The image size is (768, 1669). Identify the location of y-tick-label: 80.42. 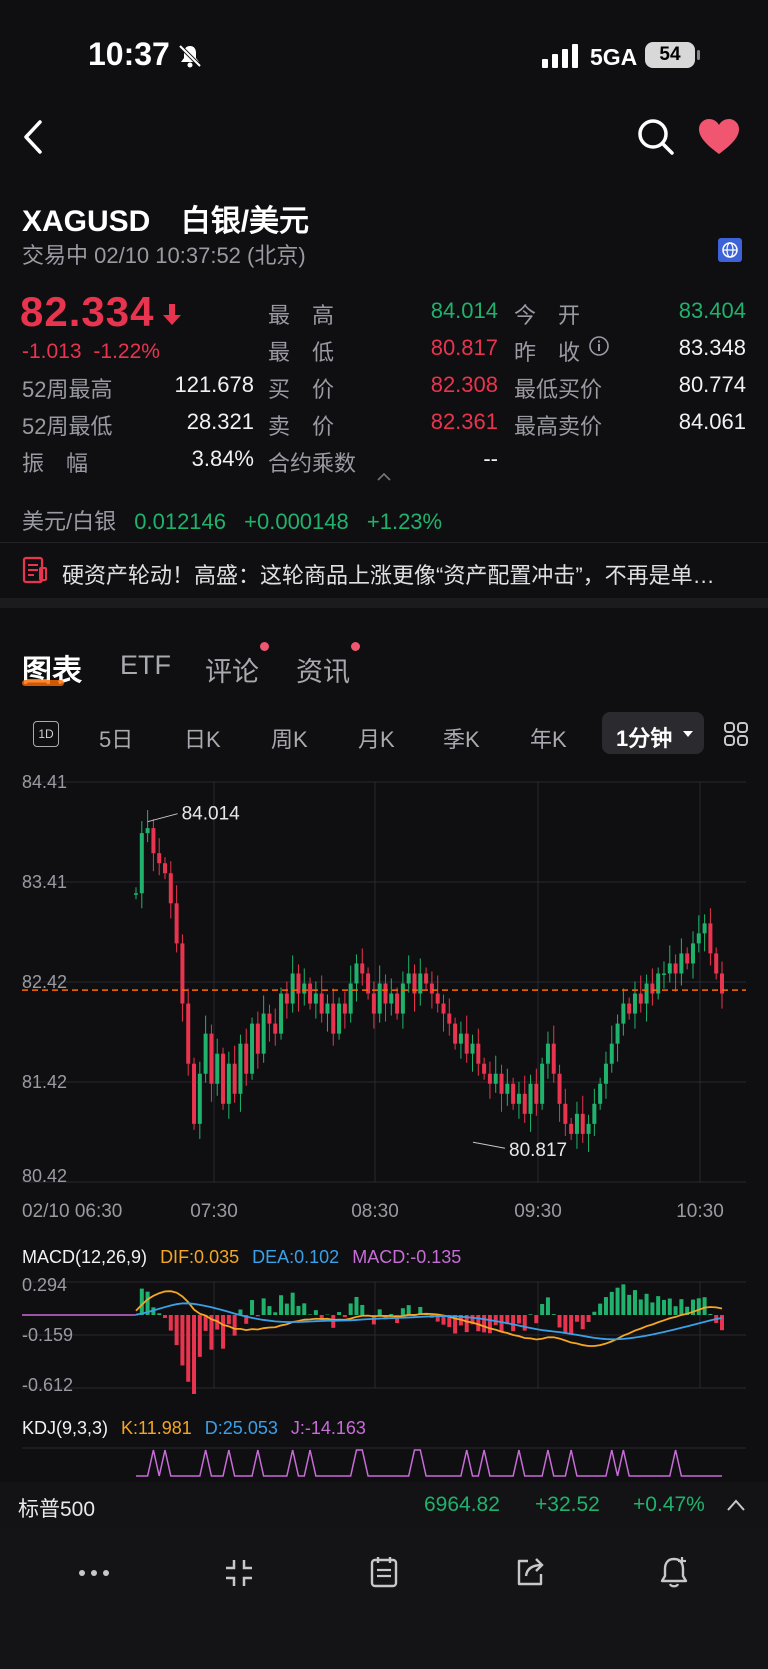
(44, 1176).